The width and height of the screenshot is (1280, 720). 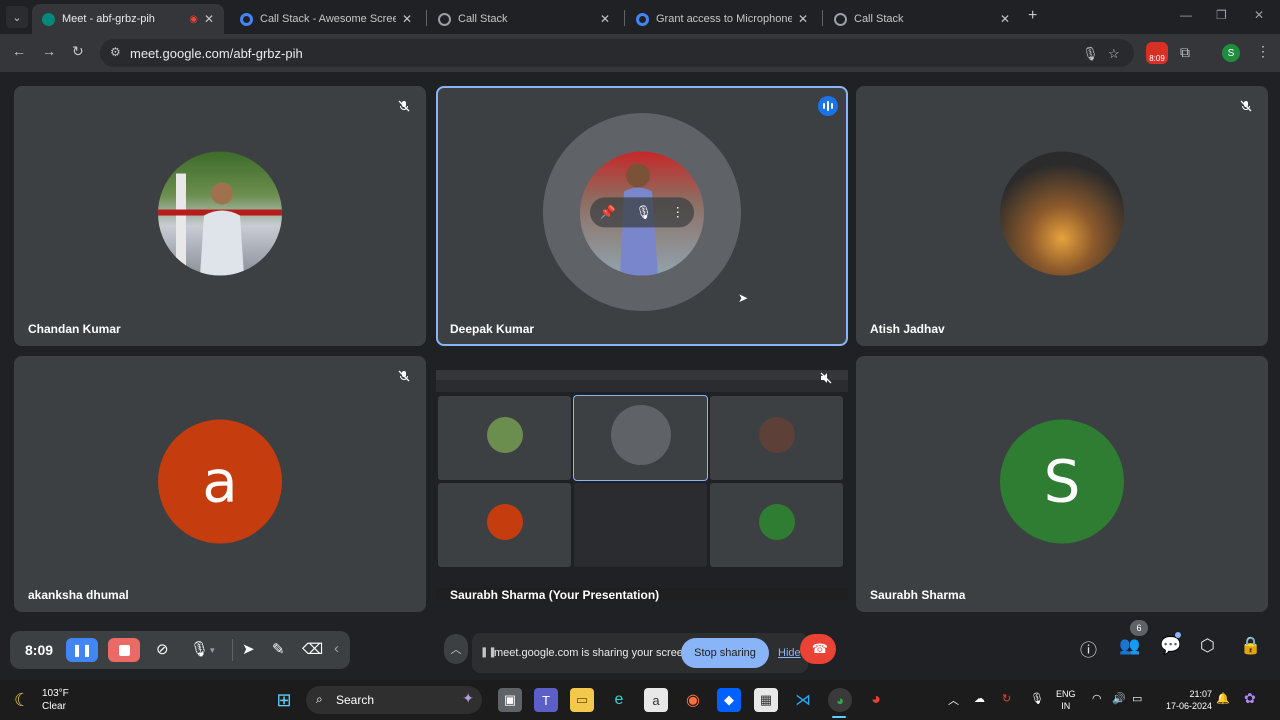 I want to click on weather-widget: 103°F Clear, so click(x=55, y=700).